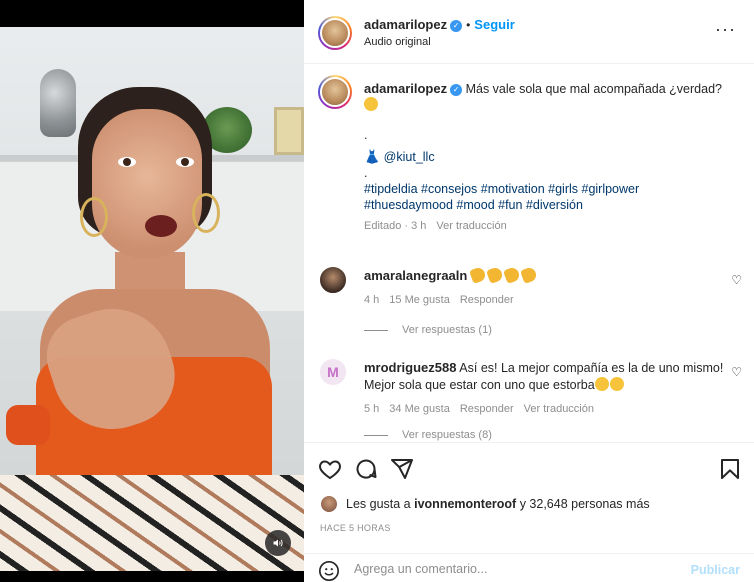 The image size is (754, 582). I want to click on likes-user: ivonnemonteroof, so click(465, 504).